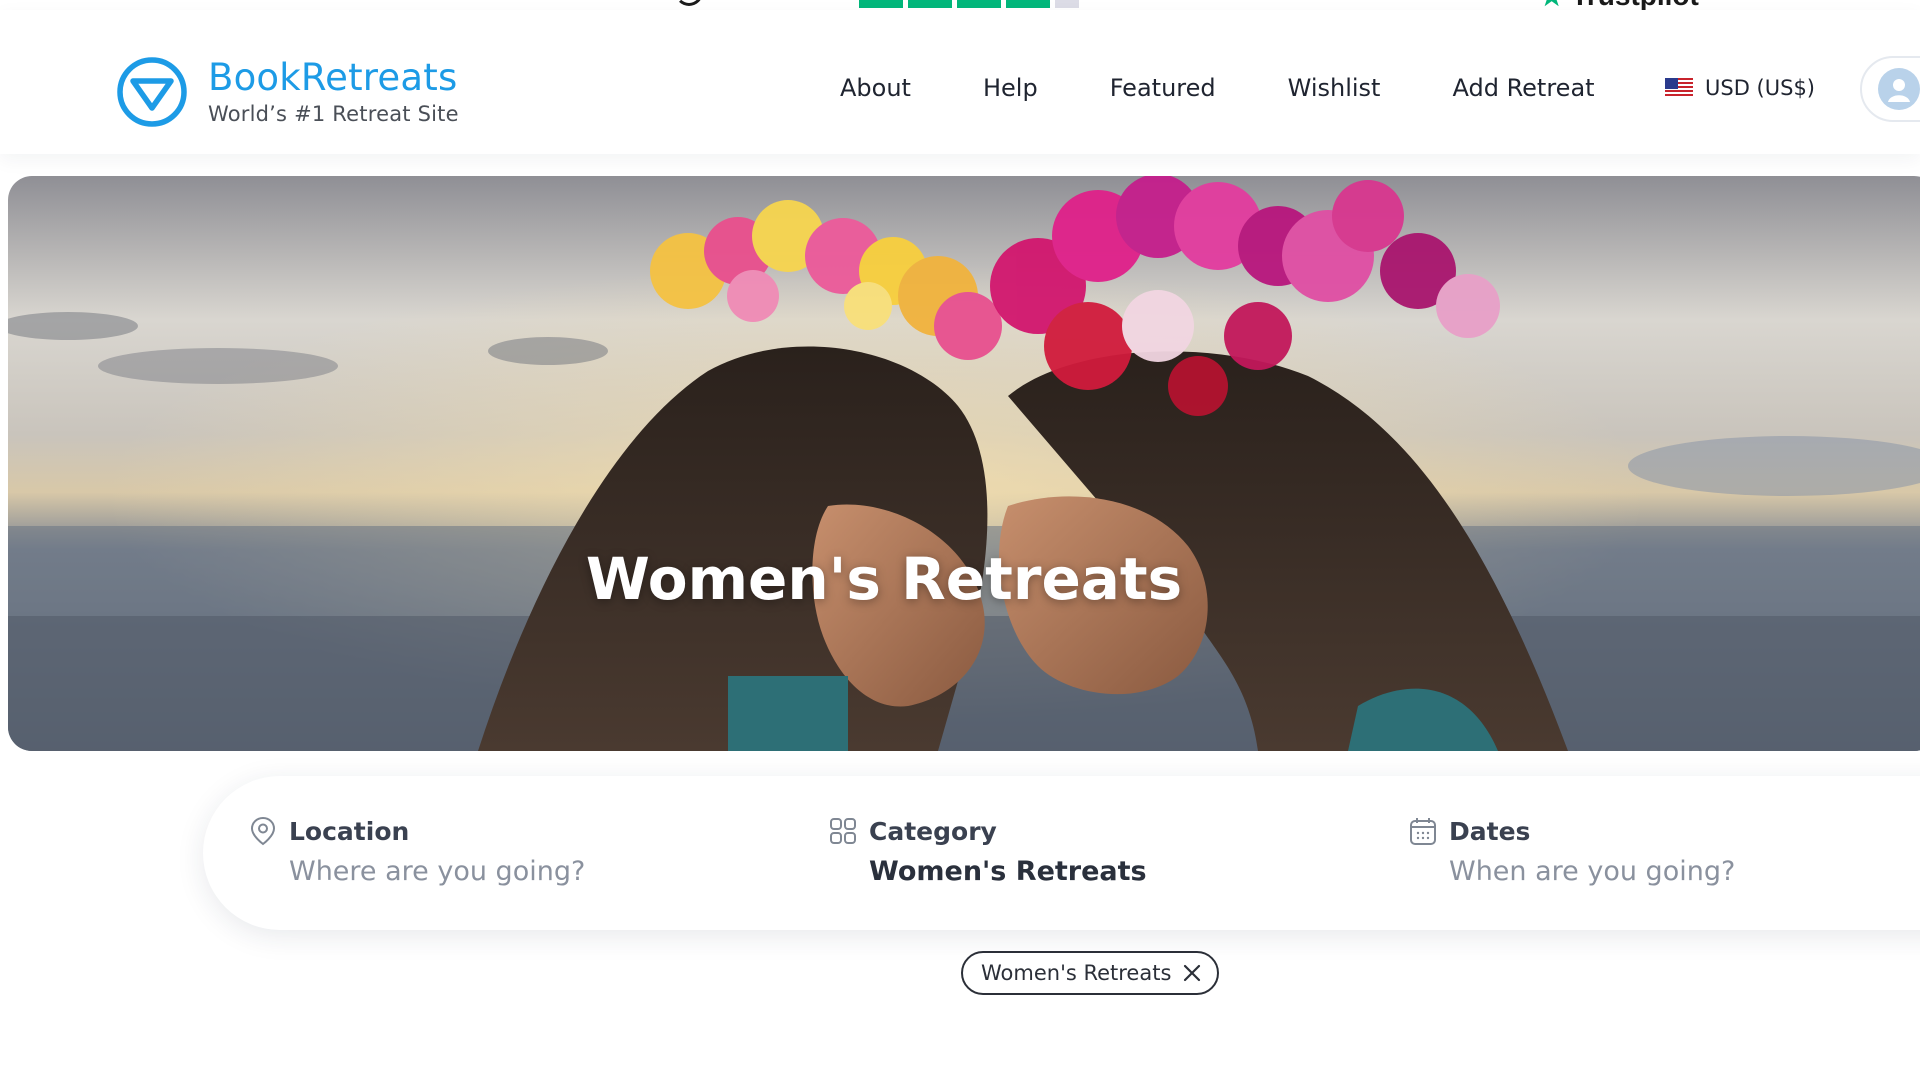  Describe the element at coordinates (875, 88) in the screenshot. I see `nav-about: About` at that location.